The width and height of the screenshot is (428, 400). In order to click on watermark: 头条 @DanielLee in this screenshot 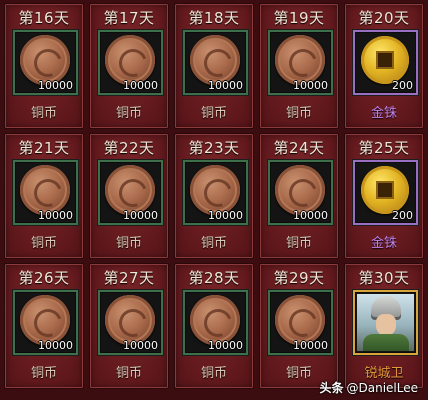, I will do `click(368, 387)`.